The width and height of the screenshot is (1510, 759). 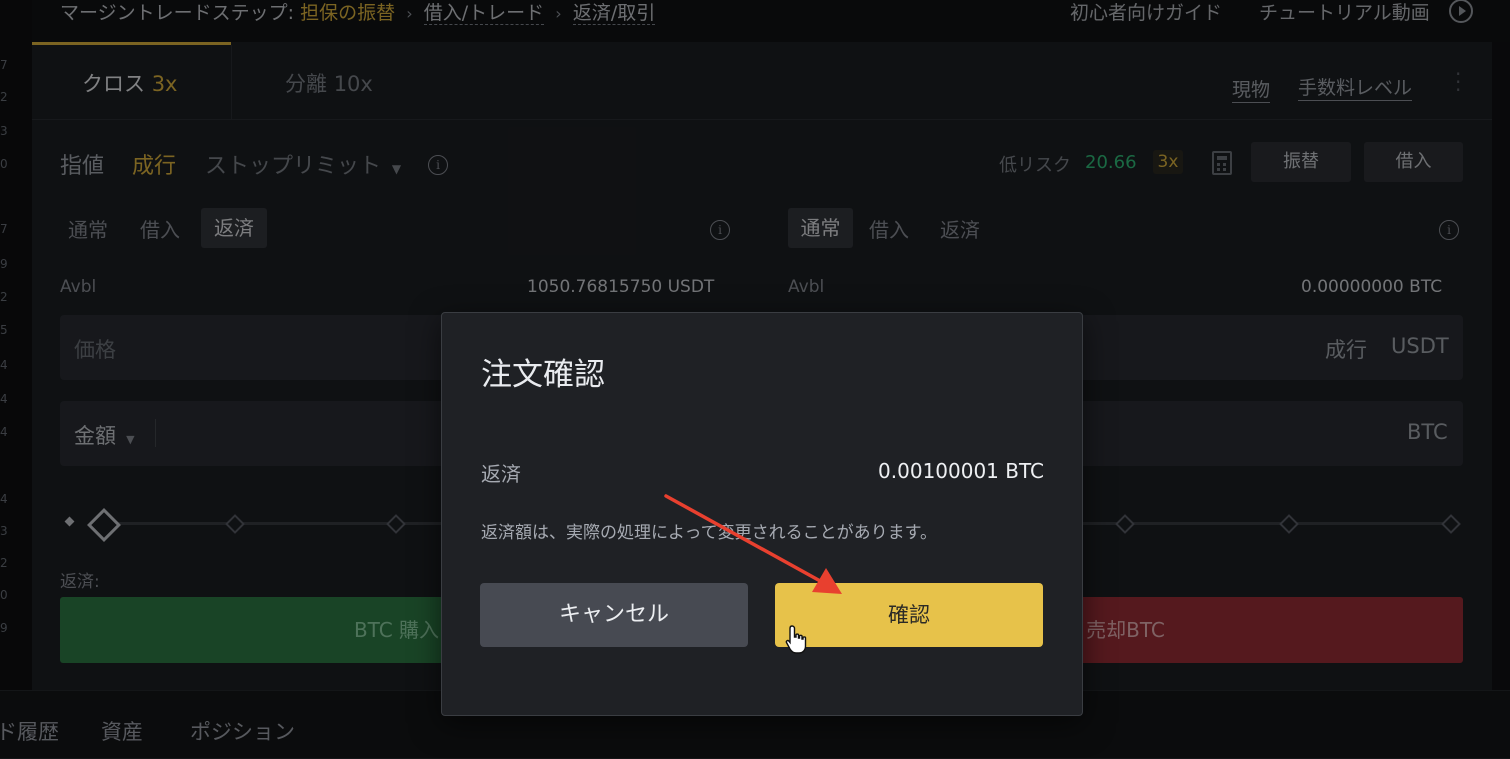 What do you see at coordinates (909, 615) in the screenshot?
I see `confirm-button: 確認` at bounding box center [909, 615].